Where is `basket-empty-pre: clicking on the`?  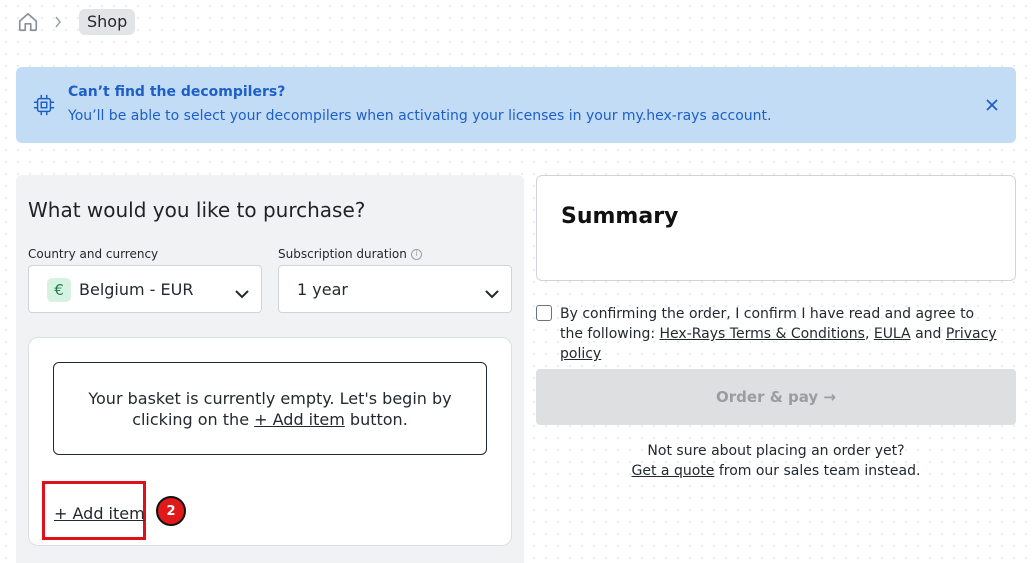
basket-empty-pre: clicking on the is located at coordinates (193, 419).